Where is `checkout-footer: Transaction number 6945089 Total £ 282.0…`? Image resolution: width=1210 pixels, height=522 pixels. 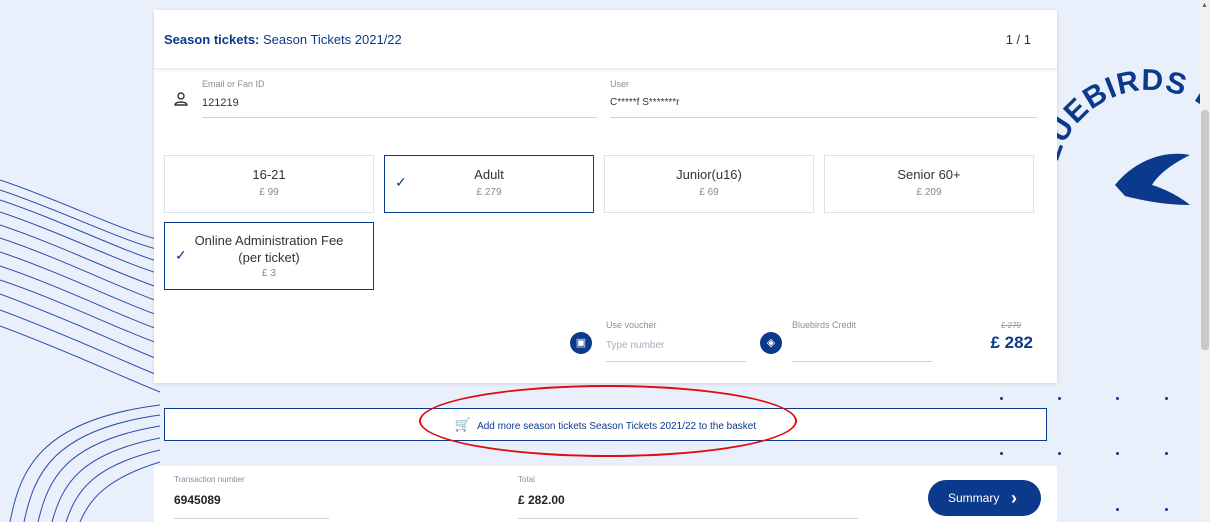 checkout-footer: Transaction number 6945089 Total £ 282.0… is located at coordinates (605, 494).